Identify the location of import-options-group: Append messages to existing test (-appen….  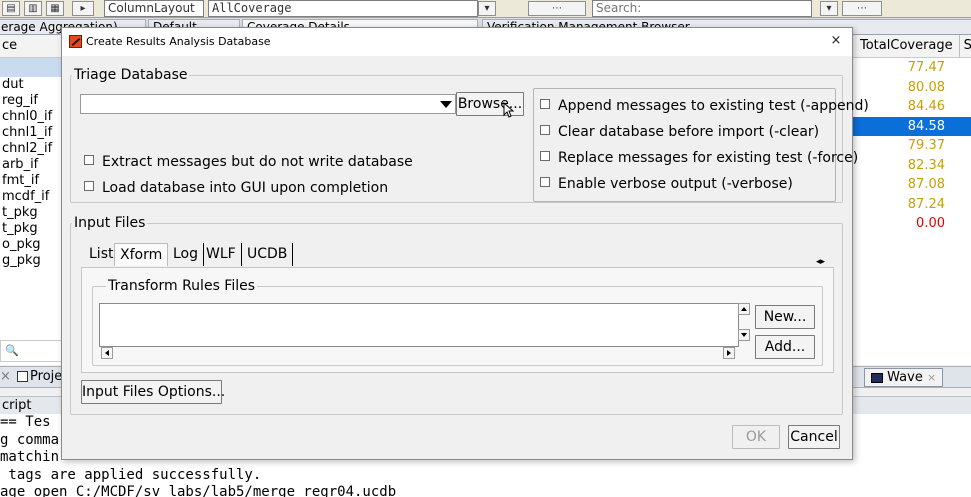
(701, 145).